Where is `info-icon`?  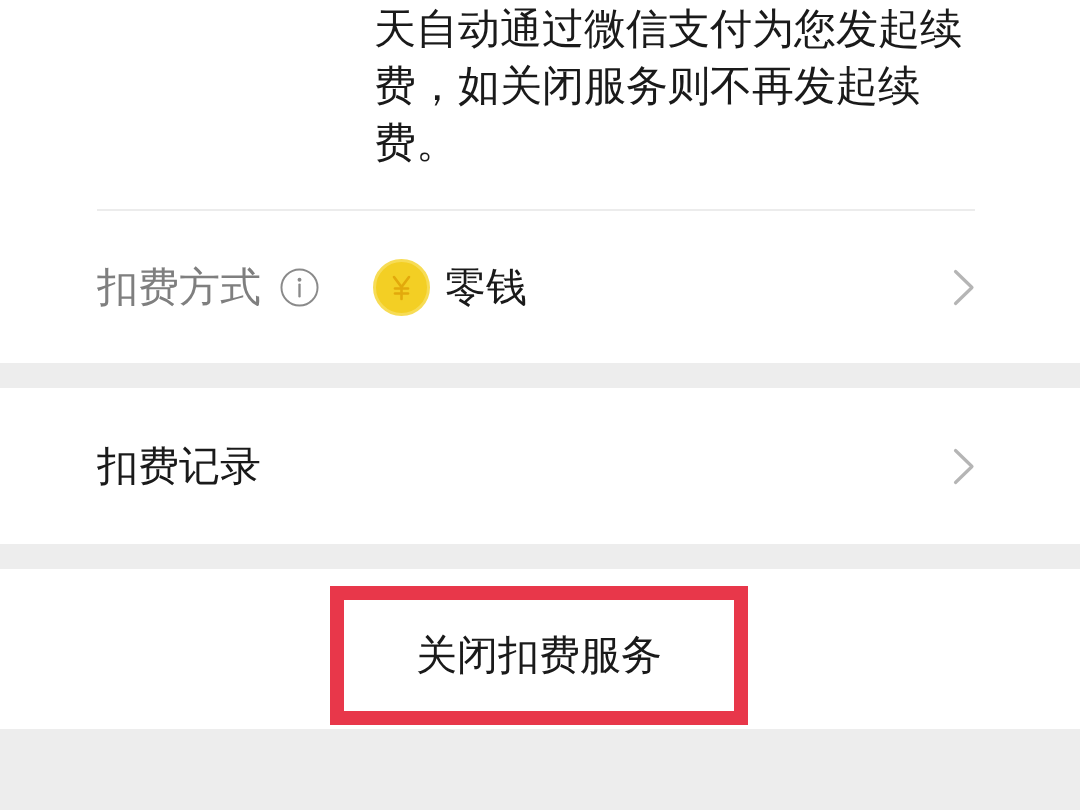
info-icon is located at coordinates (299, 287).